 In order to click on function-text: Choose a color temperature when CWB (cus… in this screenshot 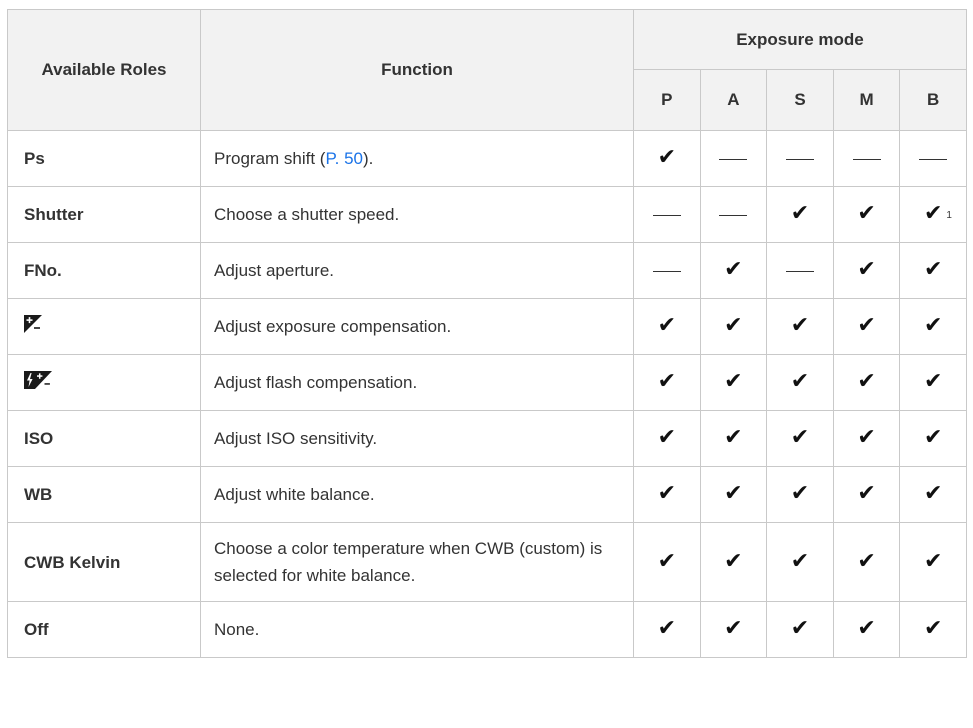, I will do `click(408, 562)`.